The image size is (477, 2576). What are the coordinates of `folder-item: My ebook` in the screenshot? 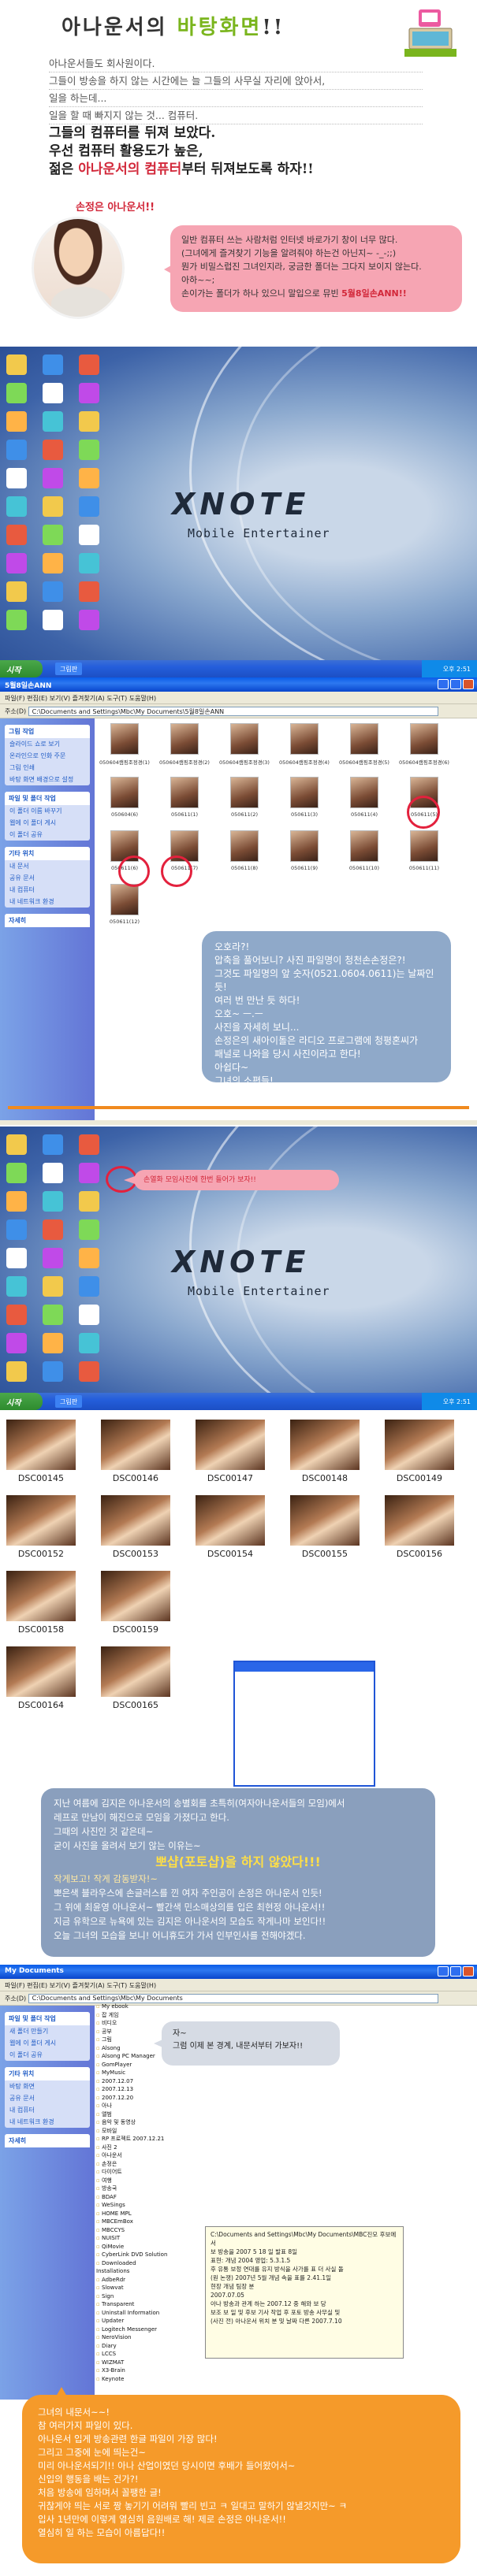 It's located at (133, 2007).